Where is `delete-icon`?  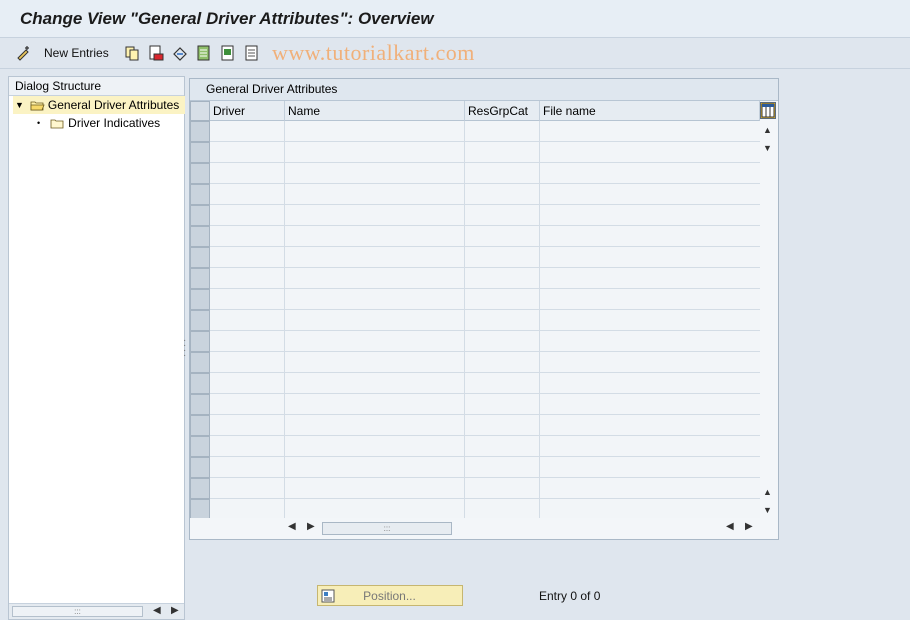 delete-icon is located at coordinates (156, 53).